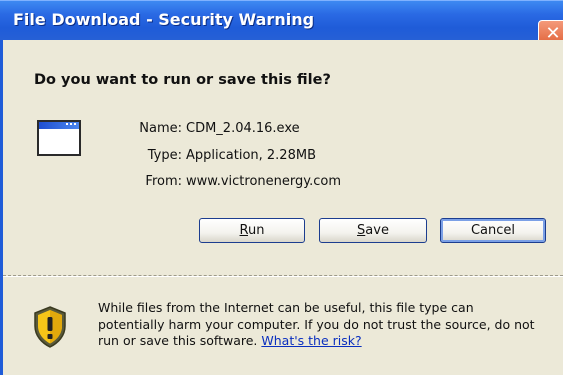  I want to click on from-label-box: From:, so click(147, 183).